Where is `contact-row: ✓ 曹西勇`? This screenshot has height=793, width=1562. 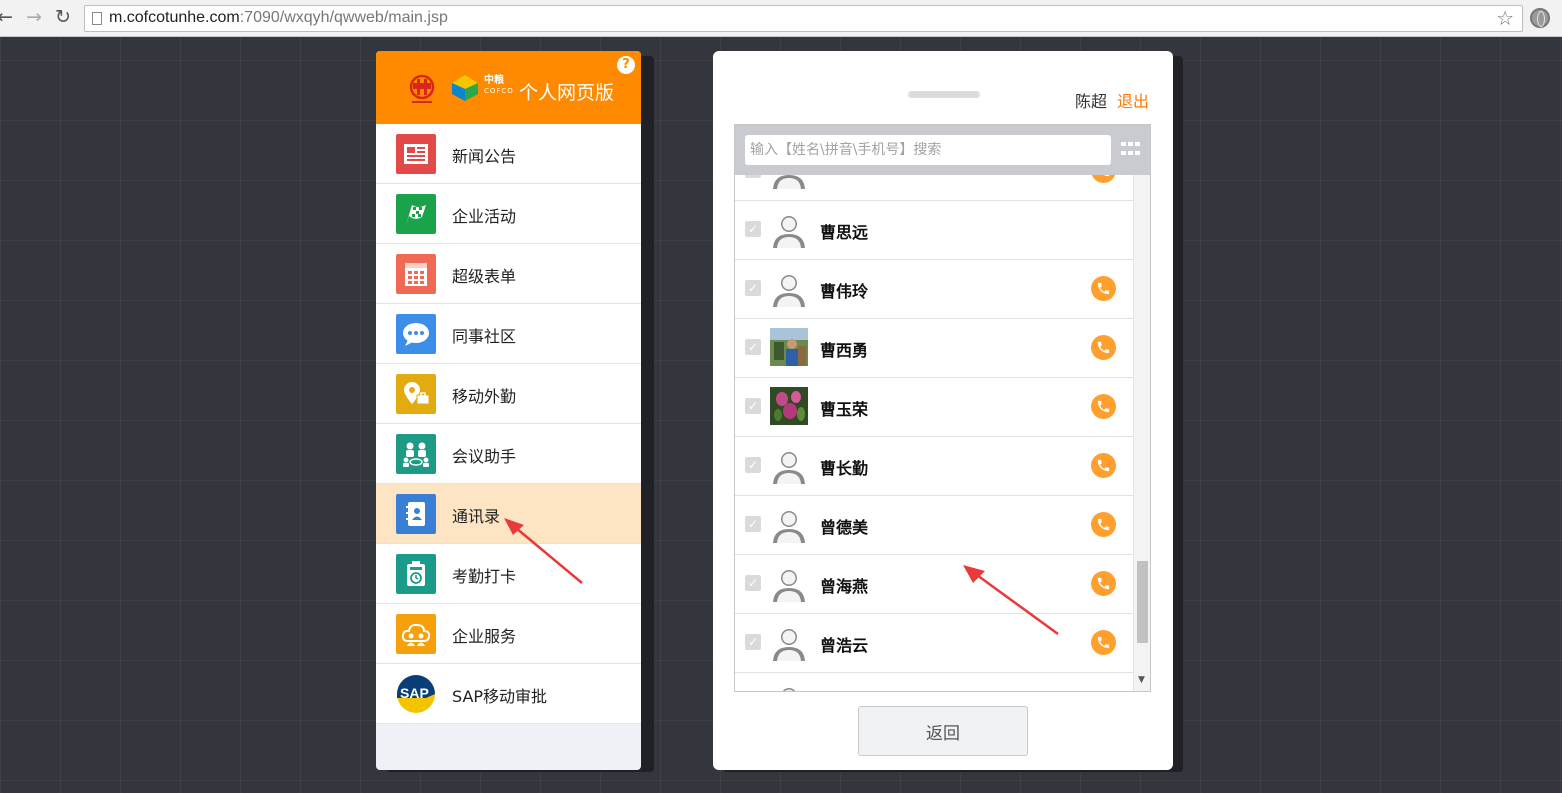 contact-row: ✓ 曹西勇 is located at coordinates (934, 348).